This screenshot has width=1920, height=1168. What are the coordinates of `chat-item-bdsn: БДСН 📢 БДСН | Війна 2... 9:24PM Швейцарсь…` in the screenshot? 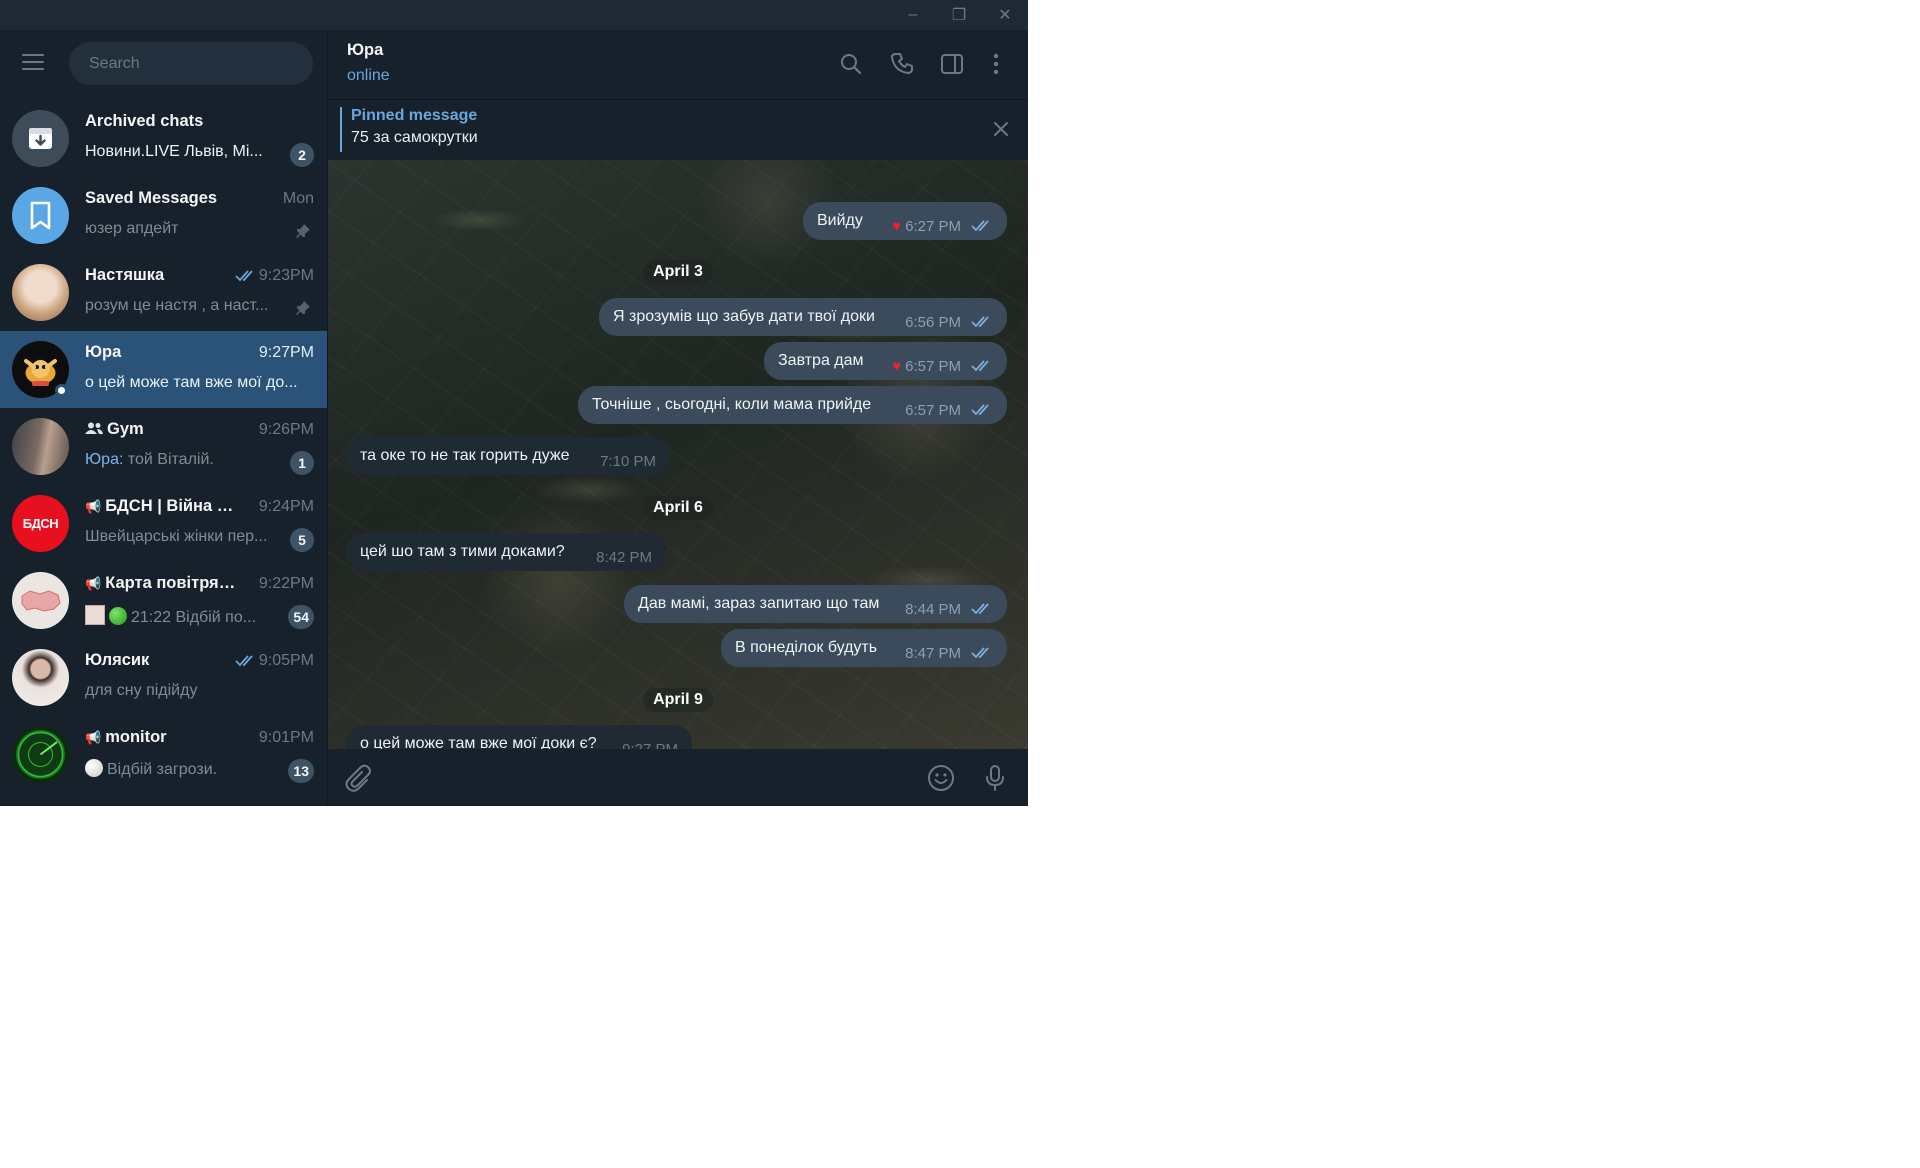 It's located at (163, 523).